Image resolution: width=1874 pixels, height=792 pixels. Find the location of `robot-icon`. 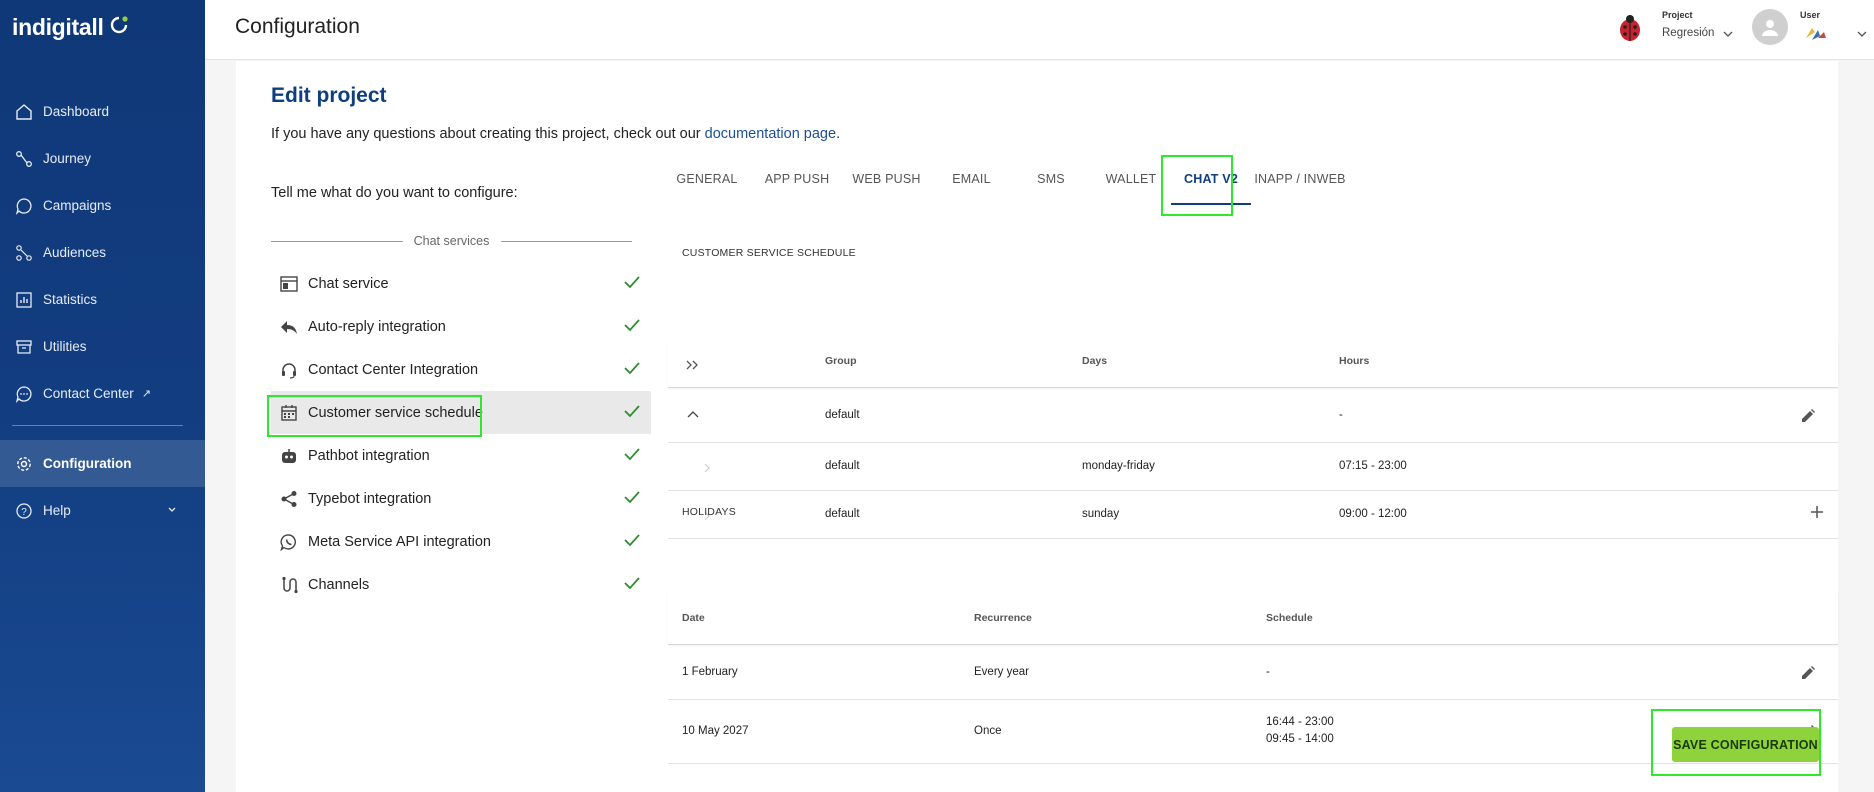

robot-icon is located at coordinates (289, 456).